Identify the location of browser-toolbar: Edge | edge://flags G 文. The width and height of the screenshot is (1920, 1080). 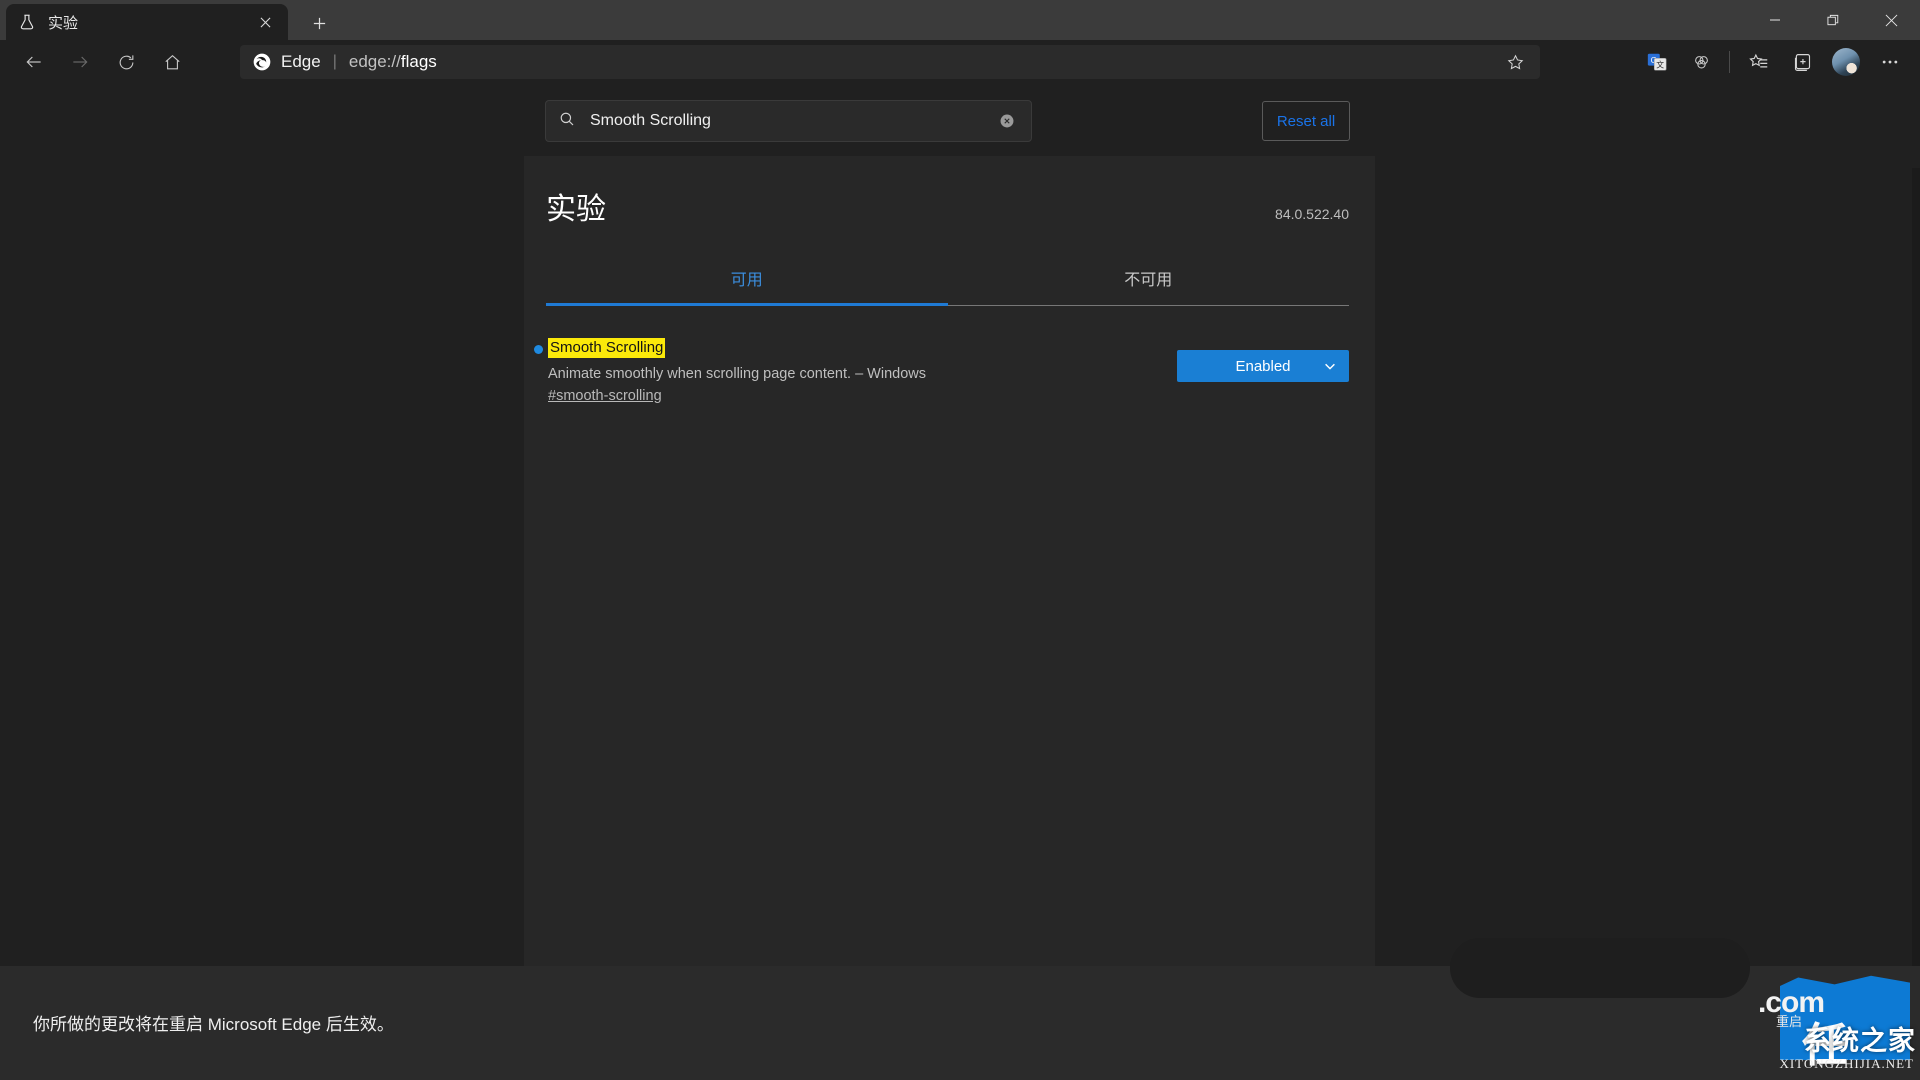
(960, 62).